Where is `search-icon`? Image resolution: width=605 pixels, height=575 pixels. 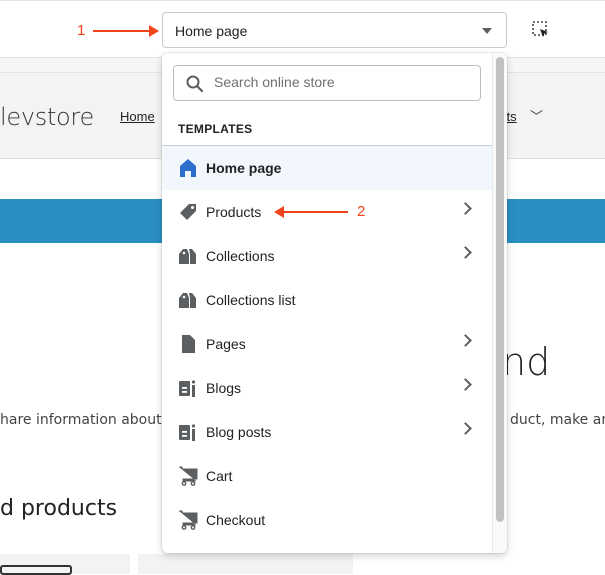
search-icon is located at coordinates (195, 84).